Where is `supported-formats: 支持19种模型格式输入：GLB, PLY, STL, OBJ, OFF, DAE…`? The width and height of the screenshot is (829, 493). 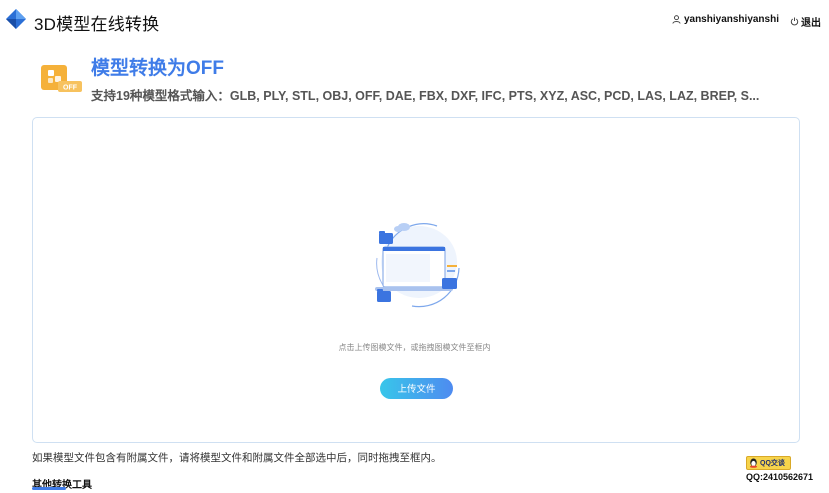 supported-formats: 支持19种模型格式输入：GLB, PLY, STL, OBJ, OFF, DAE… is located at coordinates (425, 96).